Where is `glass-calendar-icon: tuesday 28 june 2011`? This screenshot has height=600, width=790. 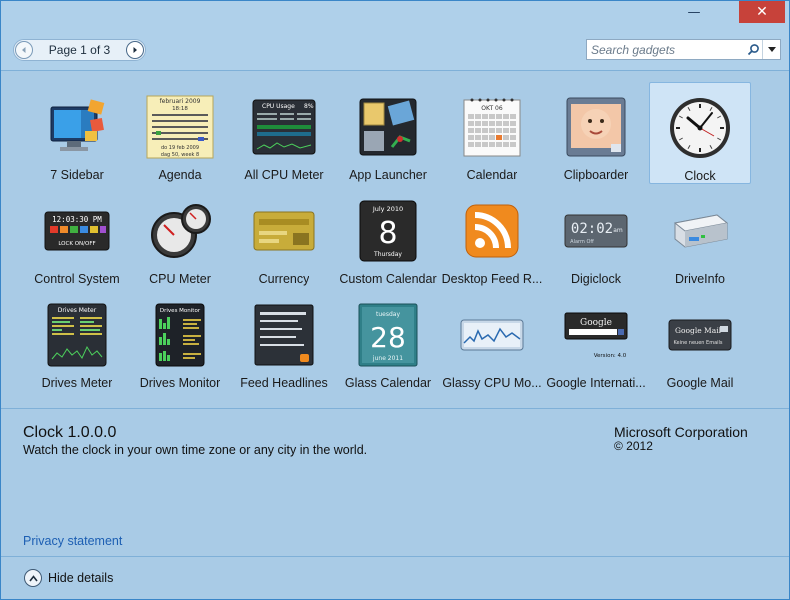 glass-calendar-icon: tuesday 28 june 2011 is located at coordinates (388, 335).